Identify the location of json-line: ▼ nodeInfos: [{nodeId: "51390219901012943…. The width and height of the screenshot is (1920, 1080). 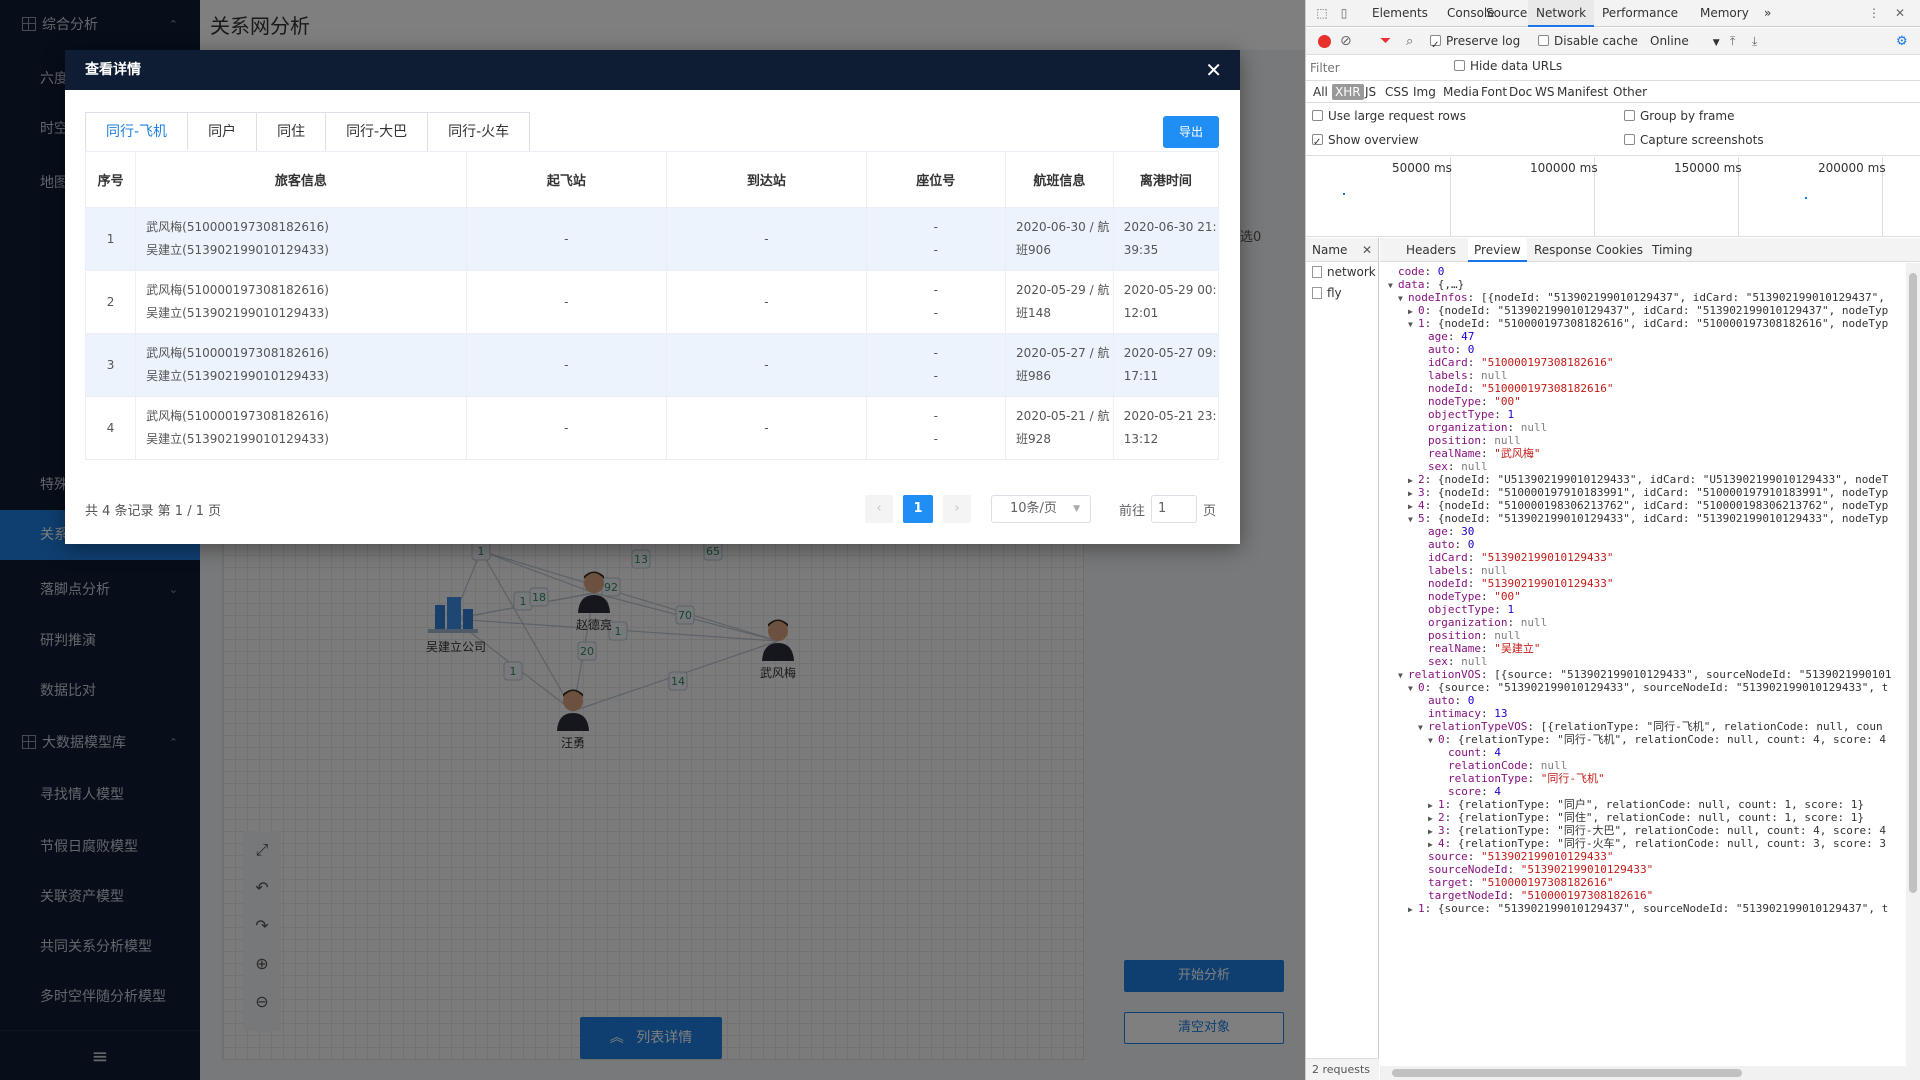
(1643, 298).